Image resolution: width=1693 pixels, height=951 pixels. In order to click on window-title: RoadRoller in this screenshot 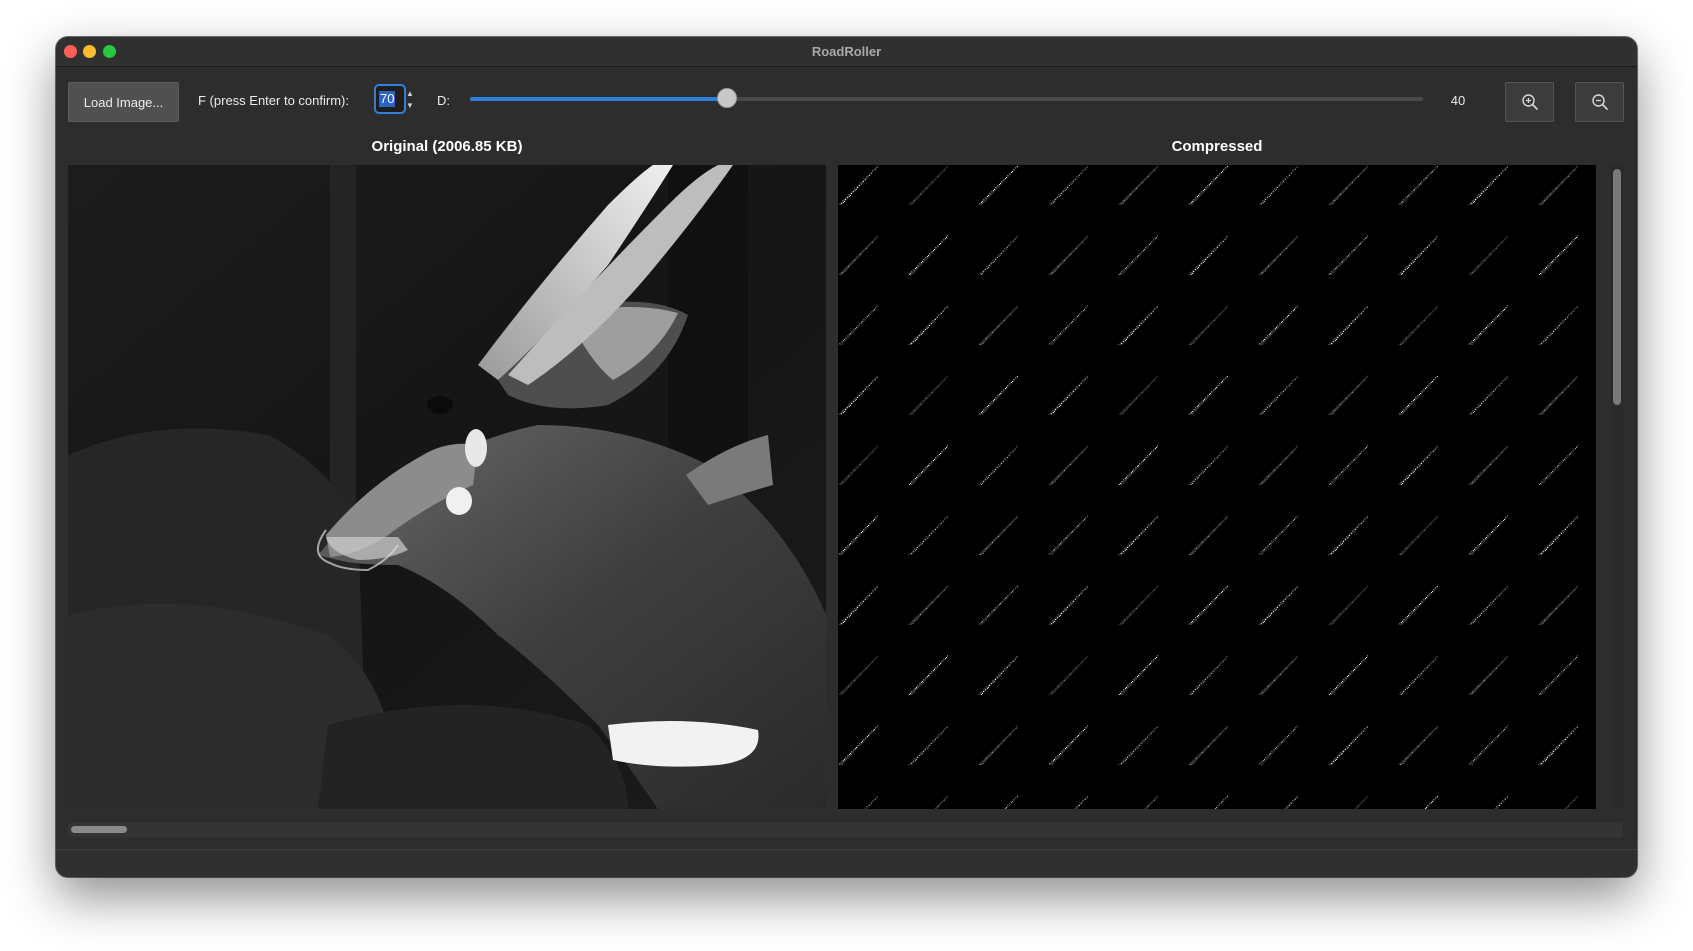, I will do `click(846, 51)`.